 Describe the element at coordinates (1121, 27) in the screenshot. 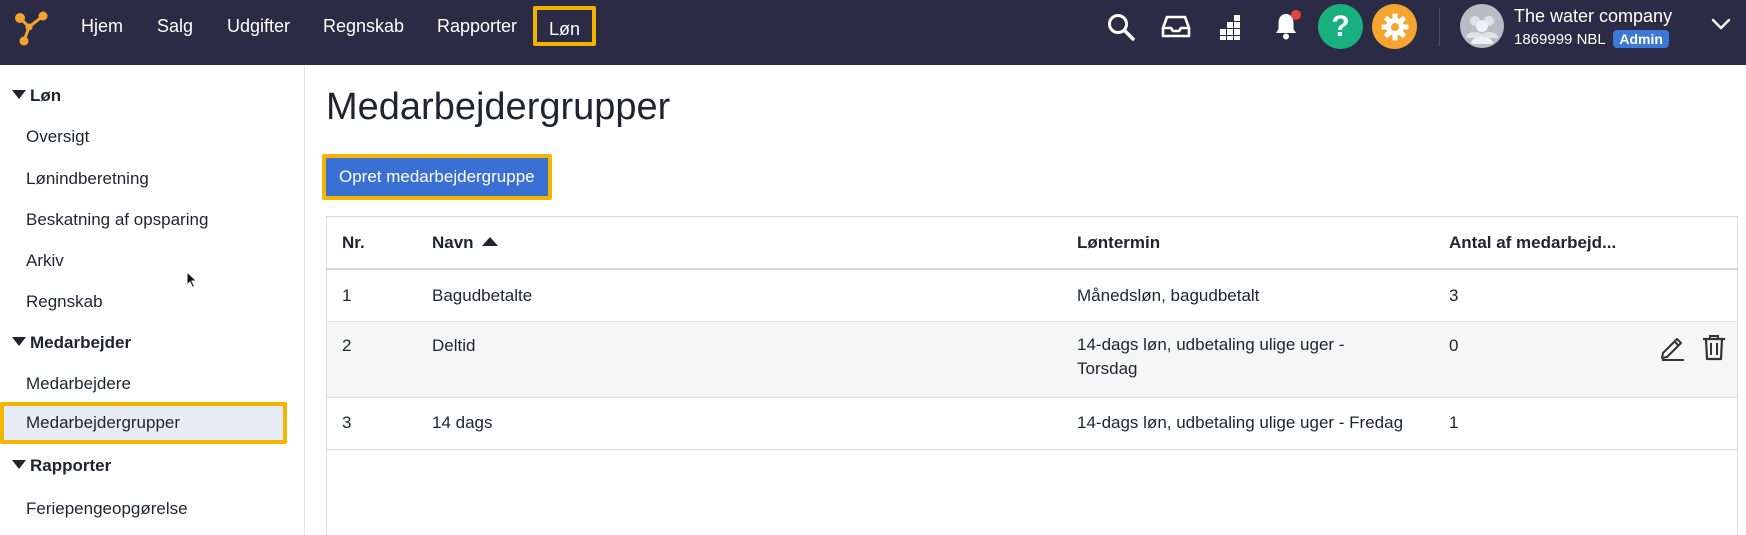

I see `search-icon` at that location.